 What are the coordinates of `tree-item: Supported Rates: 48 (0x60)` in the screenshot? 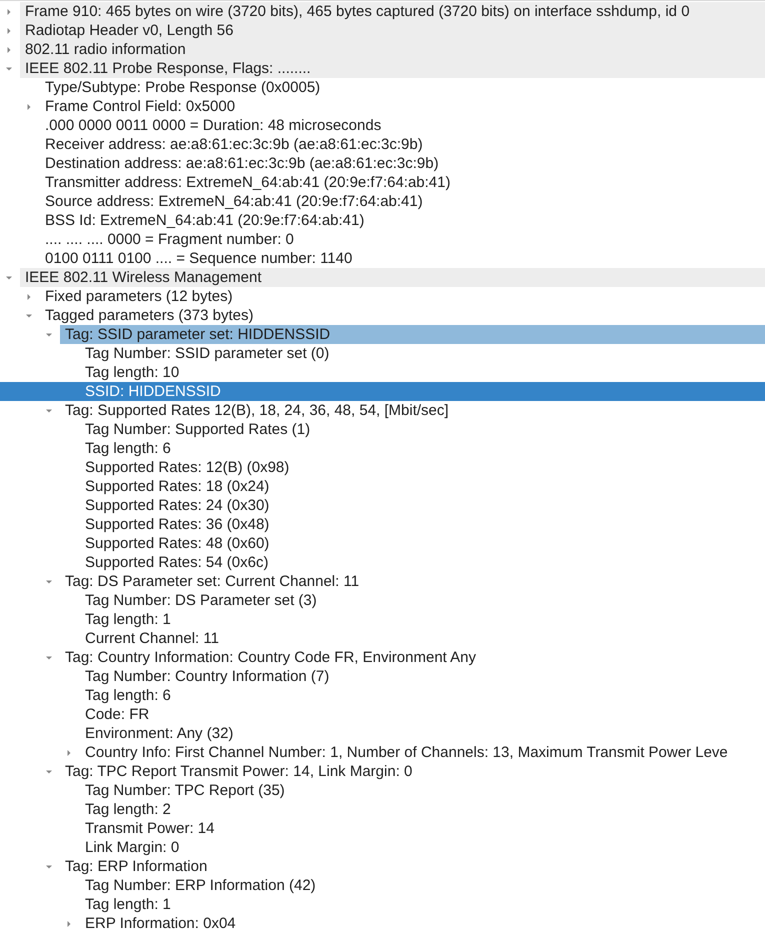 It's located at (382, 543).